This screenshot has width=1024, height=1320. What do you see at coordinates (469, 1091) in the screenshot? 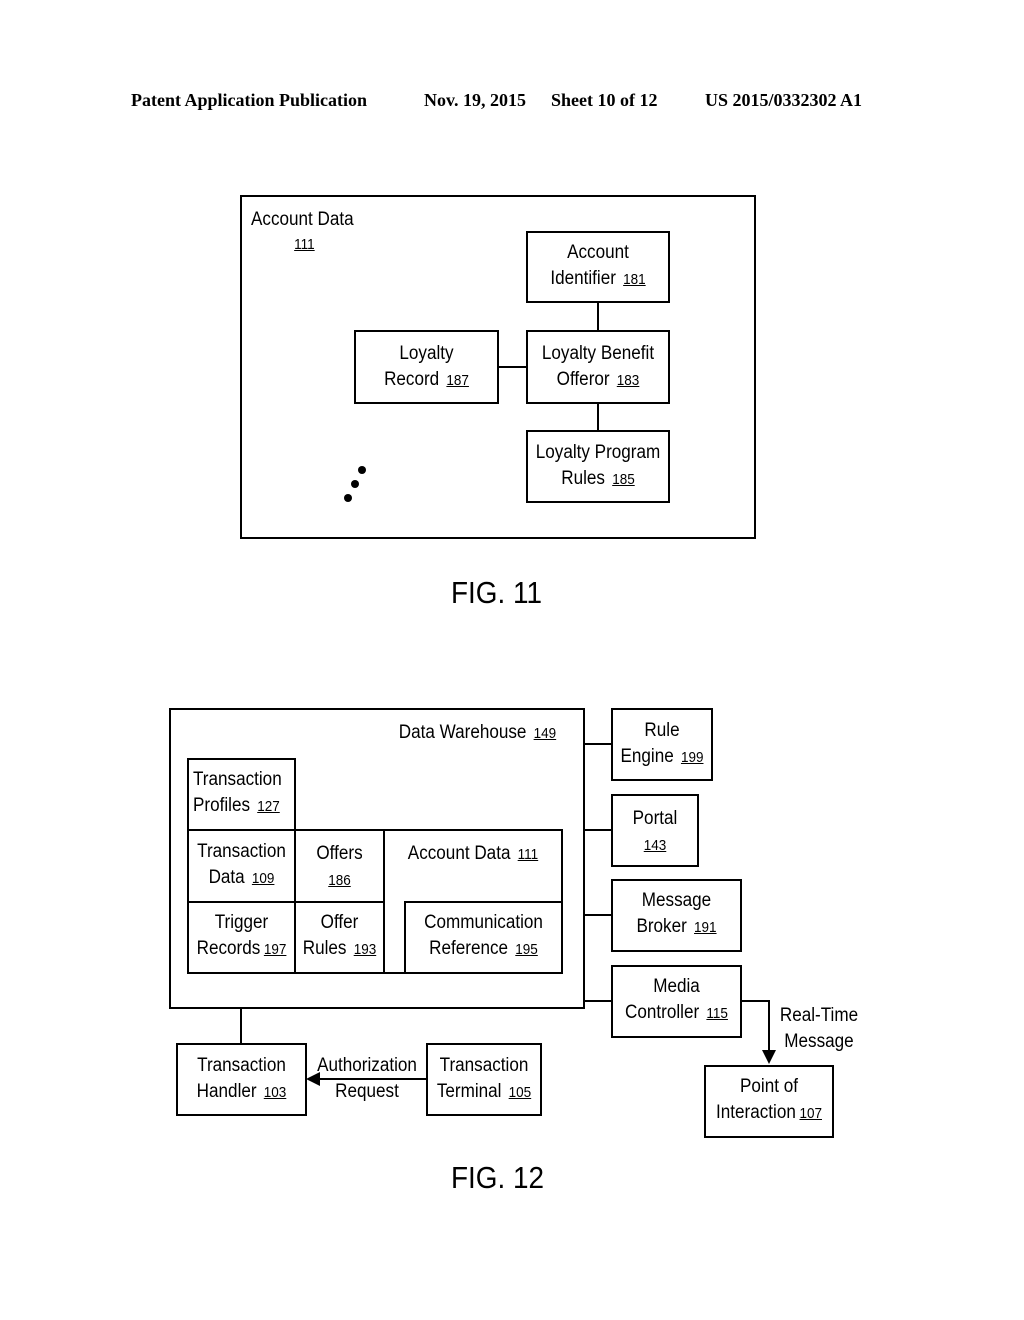
I see `label-line: Terminal` at bounding box center [469, 1091].